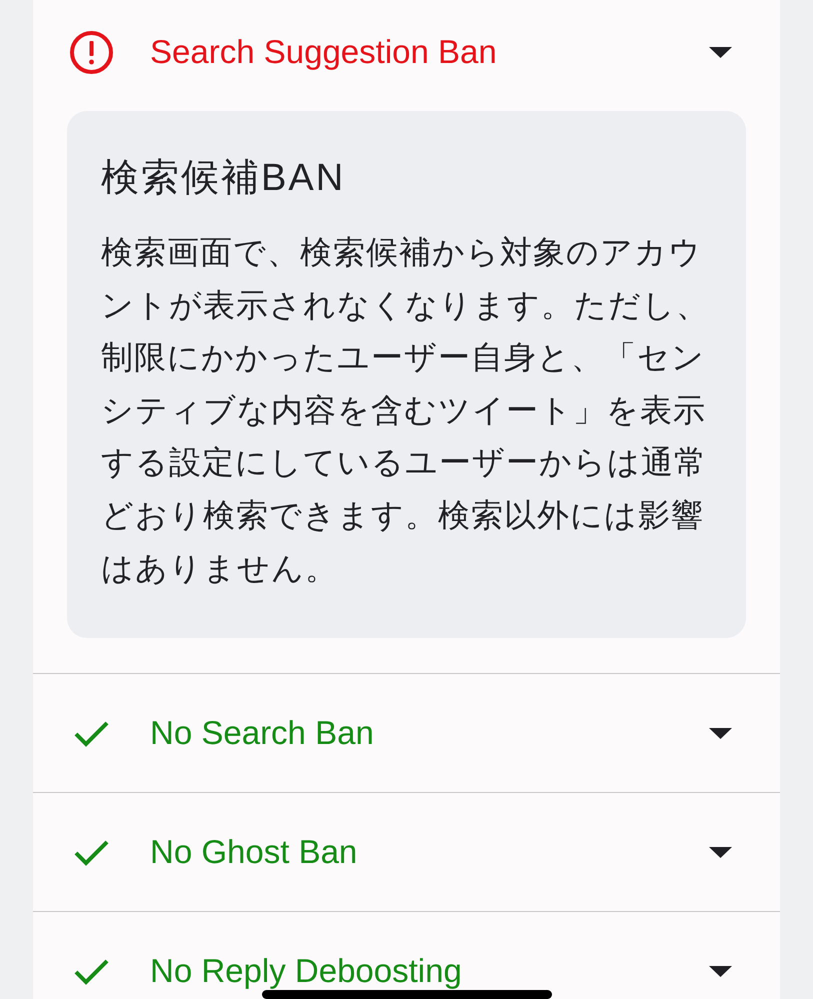  I want to click on accordion-header: No Reply Deboosting, so click(406, 955).